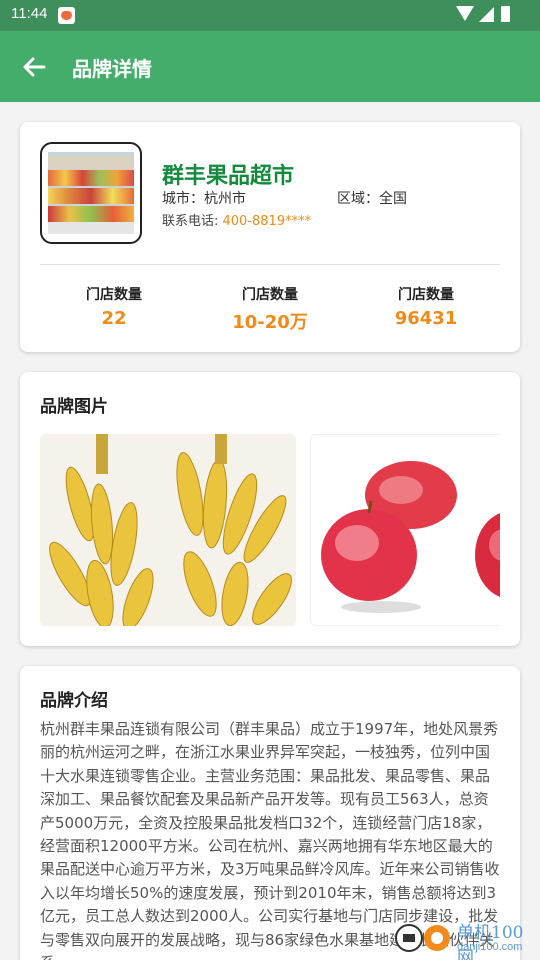  I want to click on section-title-intro: 品牌介绍, so click(74, 701).